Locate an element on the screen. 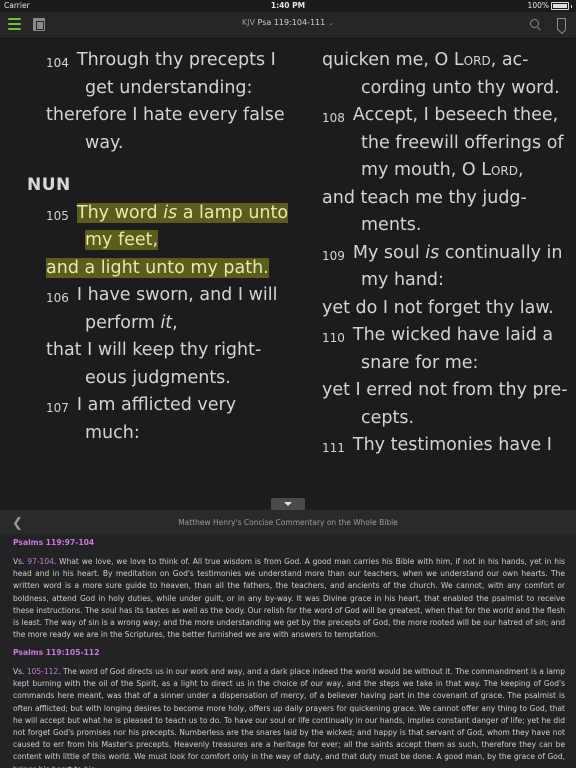 This screenshot has height=768, width=576. verse-line: my mouth, O Lord, is located at coordinates (442, 170).